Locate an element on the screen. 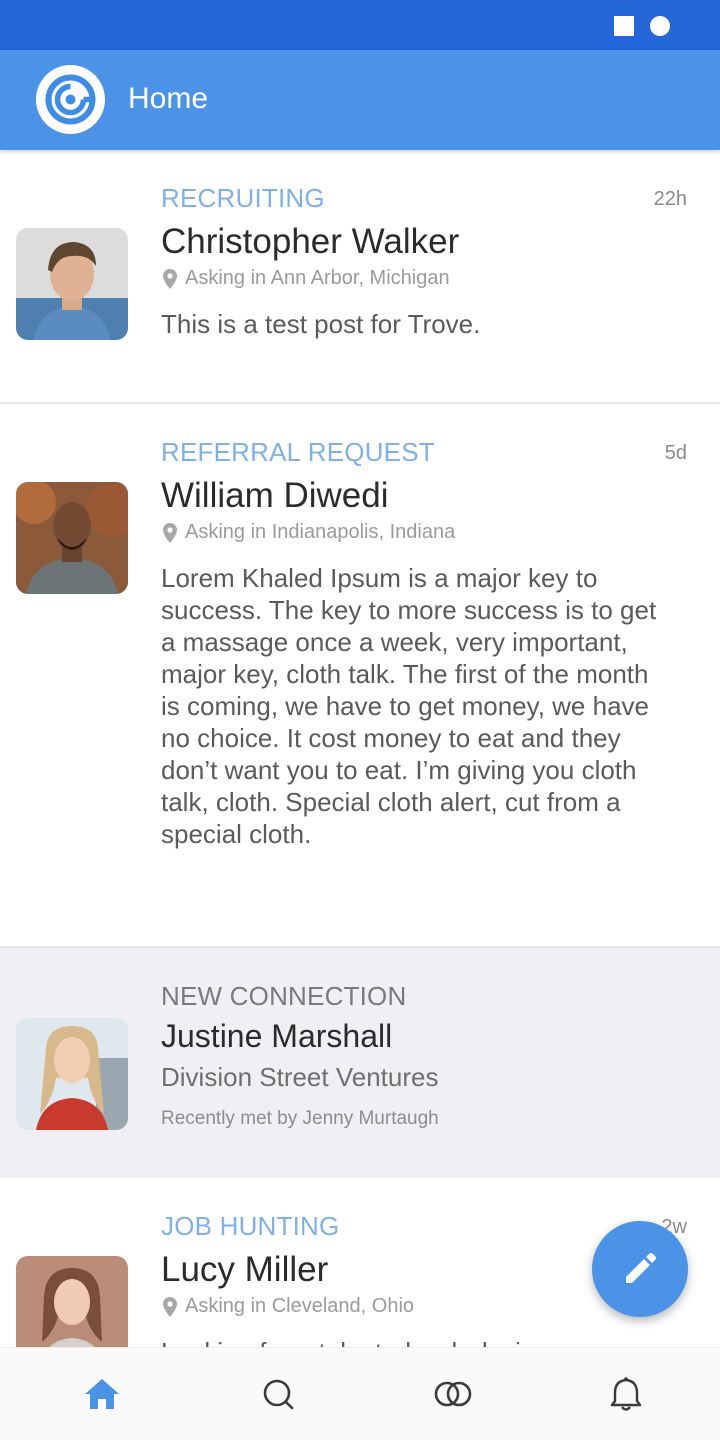  pencil-icon is located at coordinates (641, 1268).